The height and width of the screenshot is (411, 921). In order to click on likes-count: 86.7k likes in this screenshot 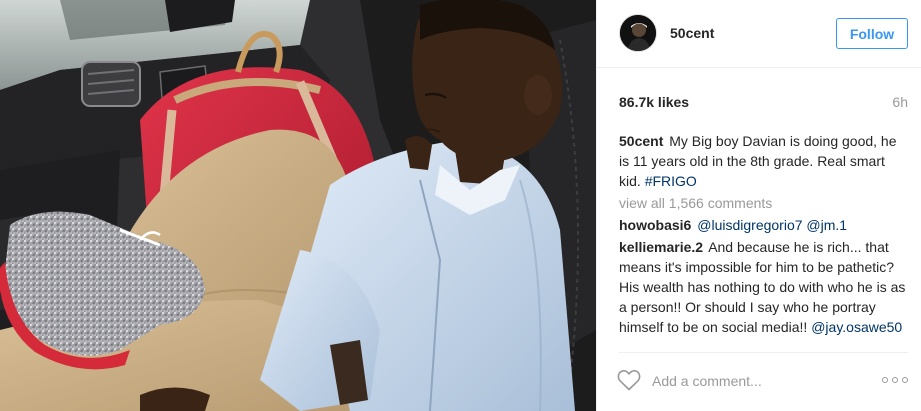, I will do `click(654, 102)`.